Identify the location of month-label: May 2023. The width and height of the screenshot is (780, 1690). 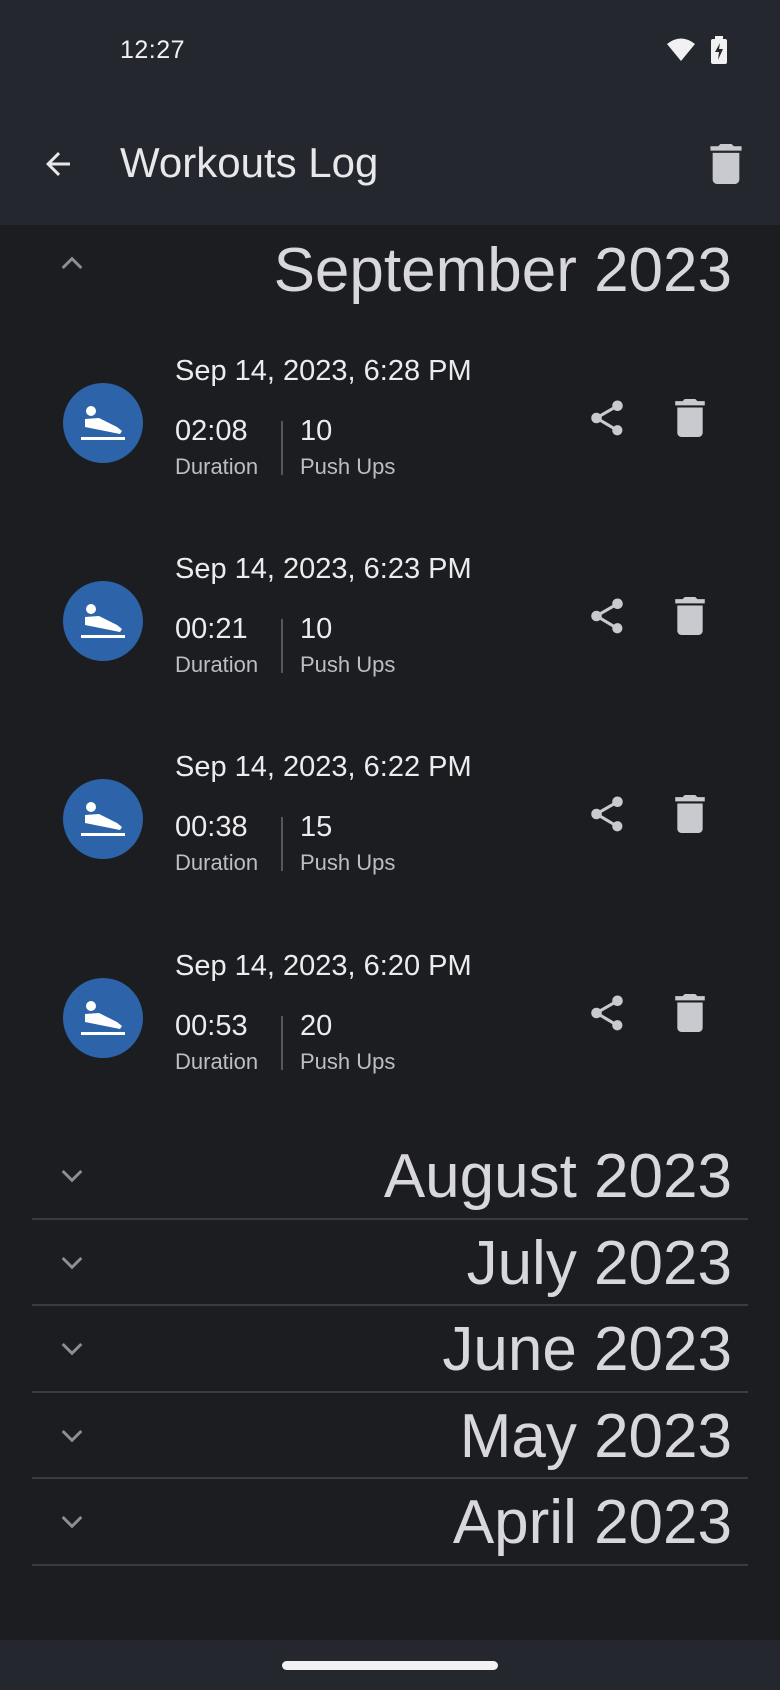
(595, 1436).